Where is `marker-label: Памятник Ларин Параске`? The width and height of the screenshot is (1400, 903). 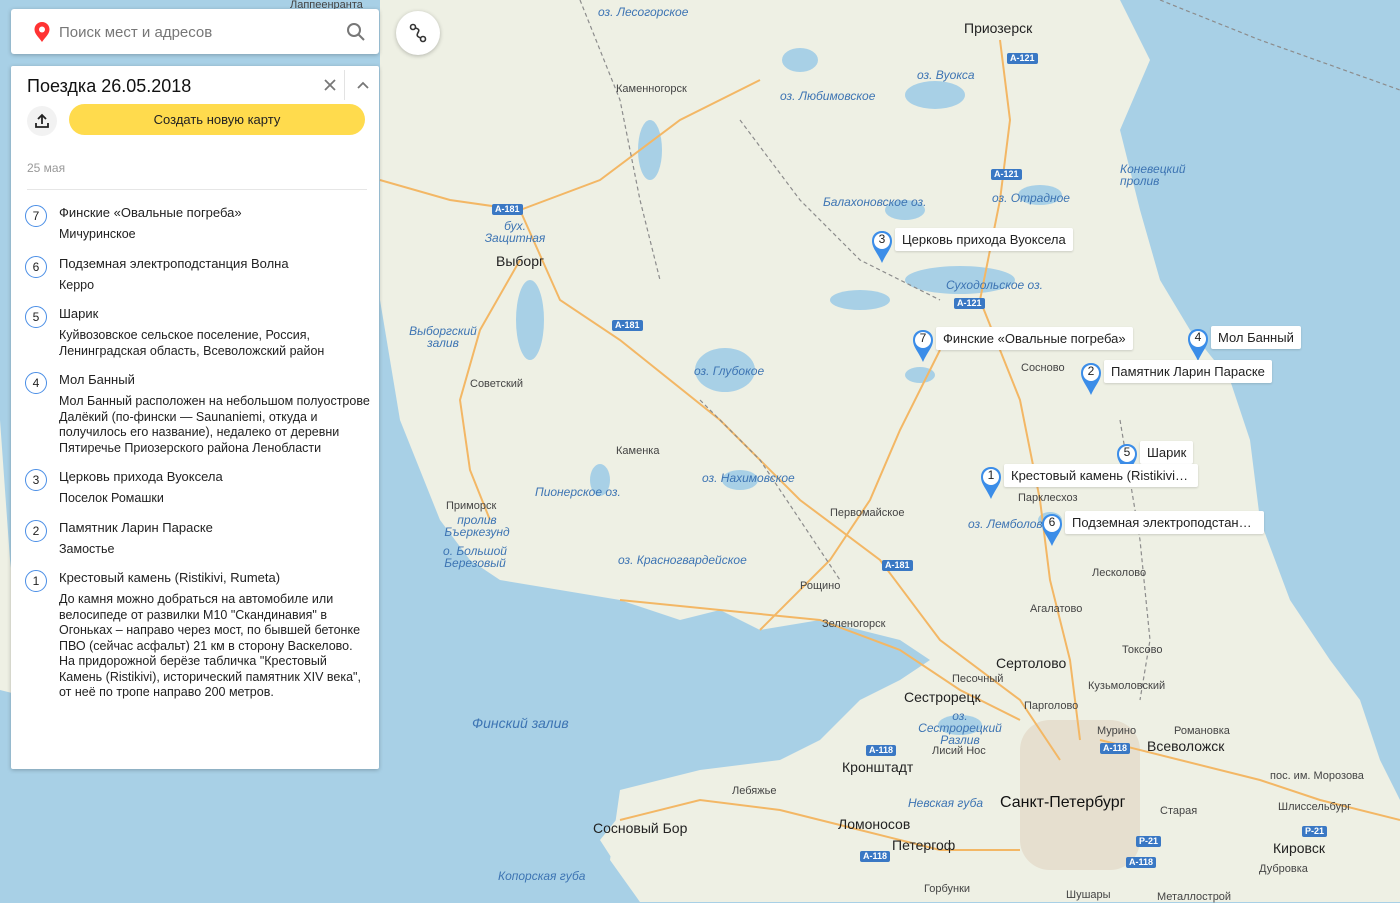 marker-label: Памятник Ларин Параске is located at coordinates (1188, 371).